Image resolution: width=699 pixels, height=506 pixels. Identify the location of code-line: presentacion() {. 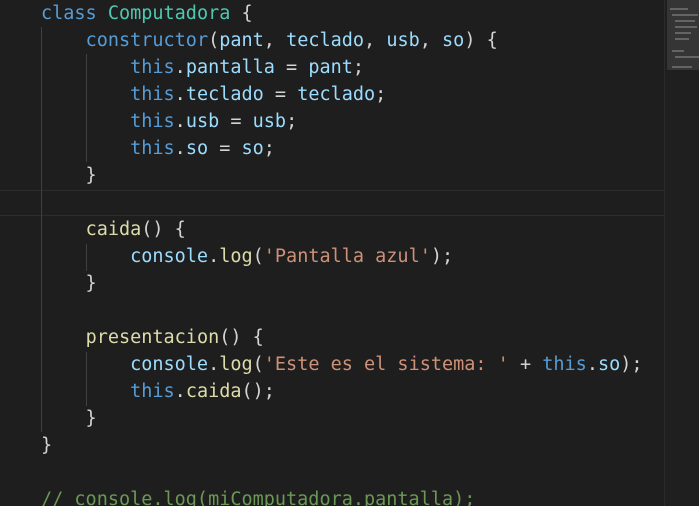
(152, 337).